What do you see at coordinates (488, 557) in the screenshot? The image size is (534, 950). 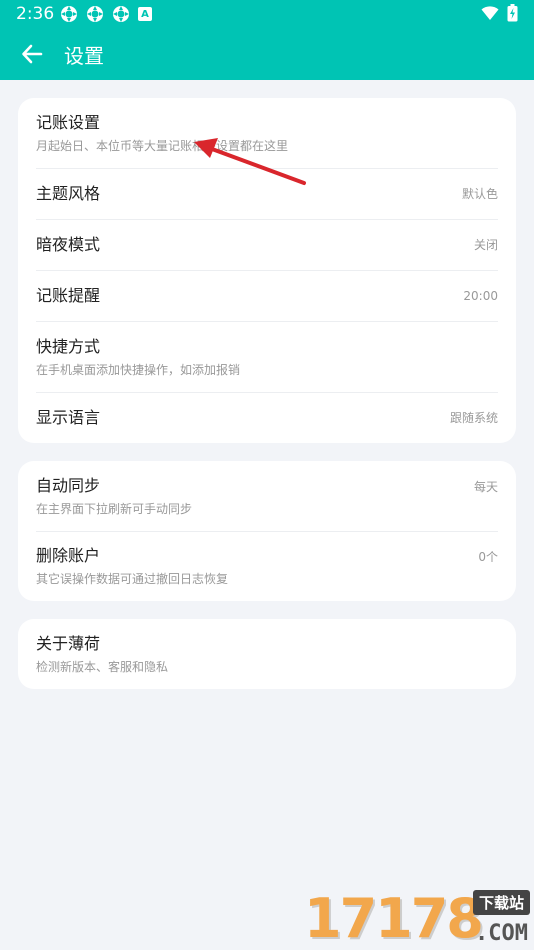 I see `item-value: 0个` at bounding box center [488, 557].